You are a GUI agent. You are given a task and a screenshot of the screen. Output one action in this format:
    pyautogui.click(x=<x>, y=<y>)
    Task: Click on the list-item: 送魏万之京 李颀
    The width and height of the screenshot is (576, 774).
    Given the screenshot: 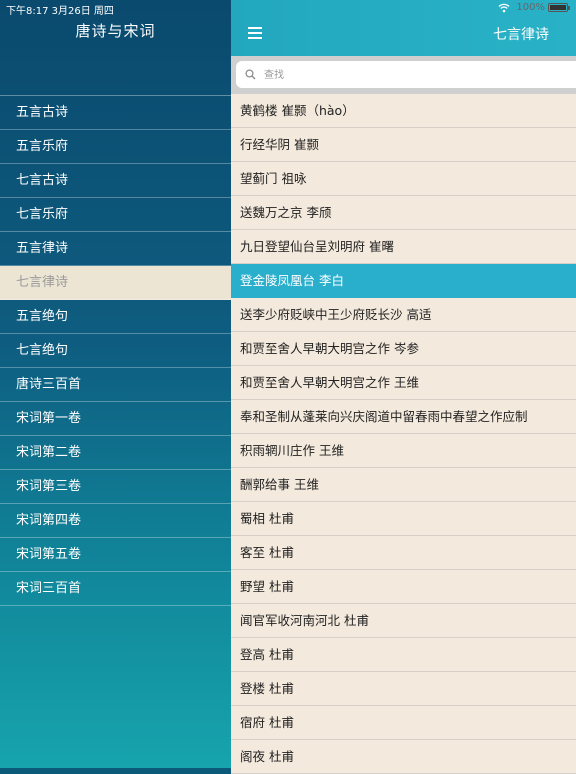 What is the action you would take?
    pyautogui.click(x=403, y=213)
    